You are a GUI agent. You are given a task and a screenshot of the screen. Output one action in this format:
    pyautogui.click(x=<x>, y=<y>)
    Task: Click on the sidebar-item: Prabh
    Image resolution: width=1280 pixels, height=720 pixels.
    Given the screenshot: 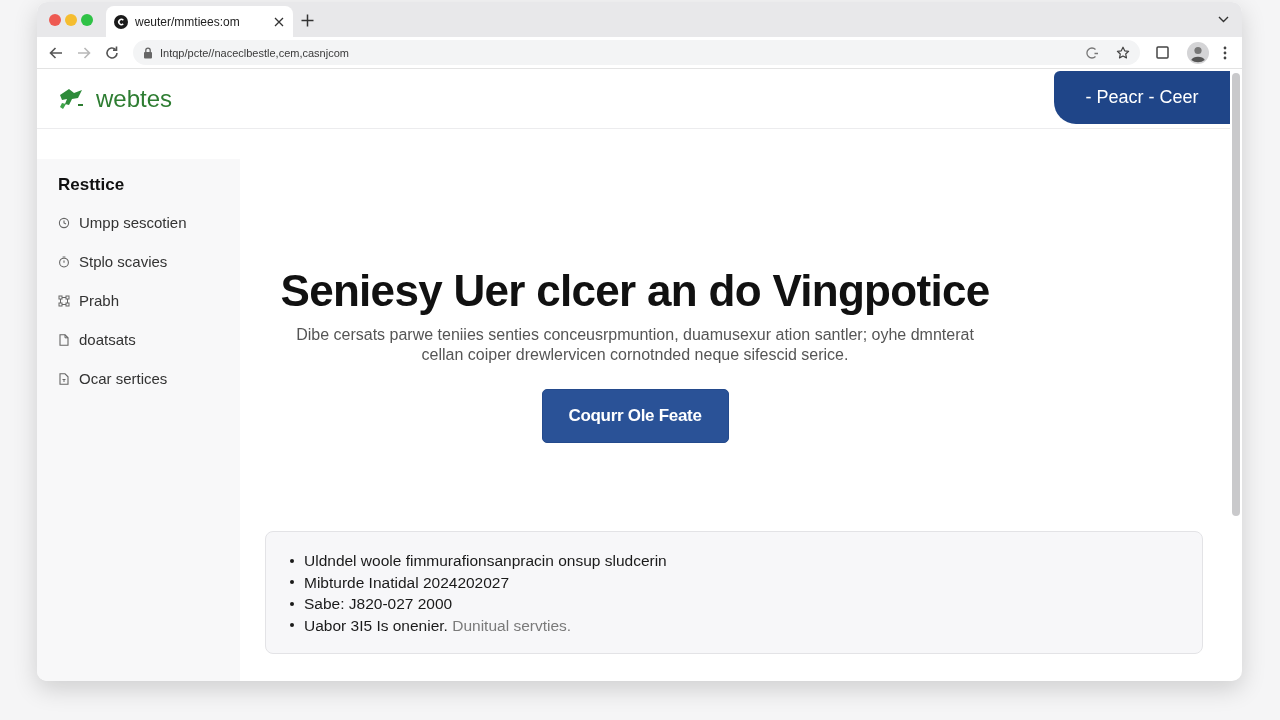 What is the action you would take?
    pyautogui.click(x=144, y=300)
    